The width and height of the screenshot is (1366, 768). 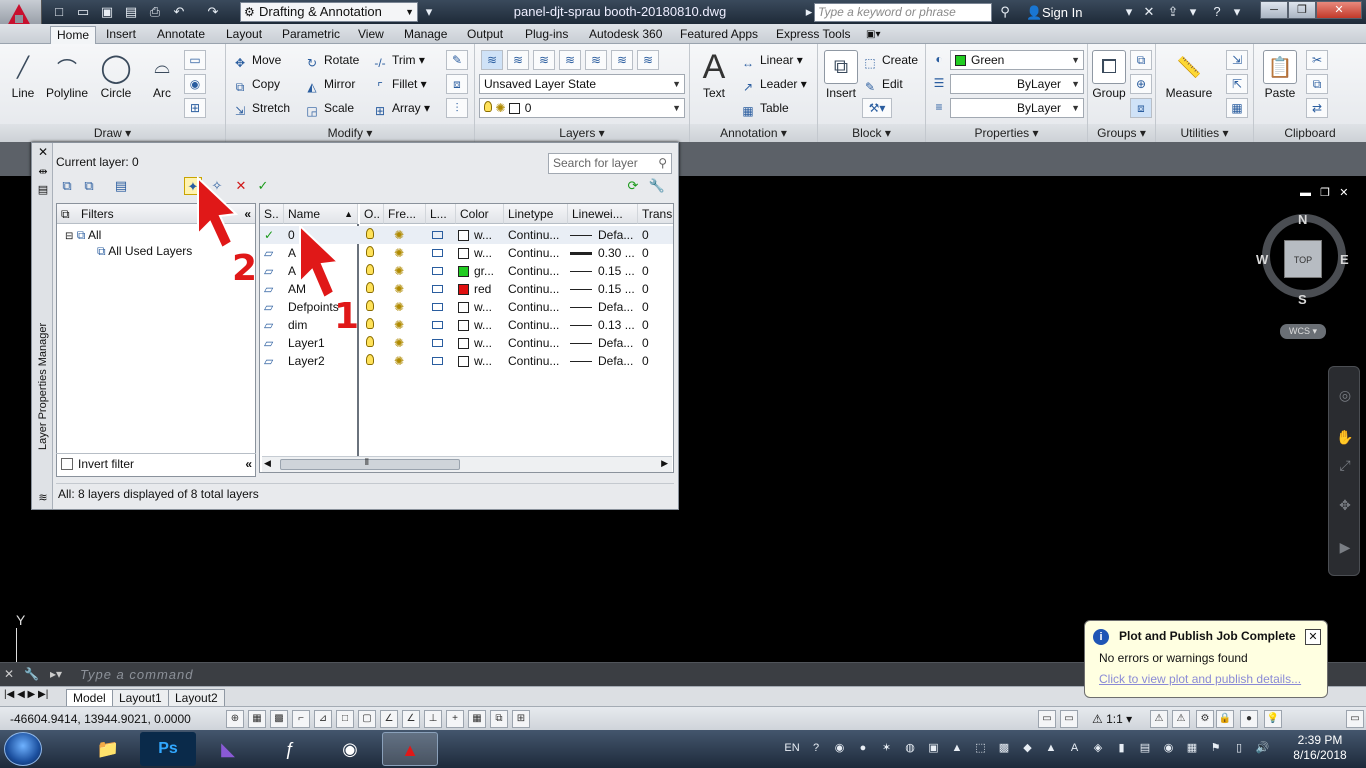 What do you see at coordinates (330, 675) in the screenshot?
I see `command-input: Type a command` at bounding box center [330, 675].